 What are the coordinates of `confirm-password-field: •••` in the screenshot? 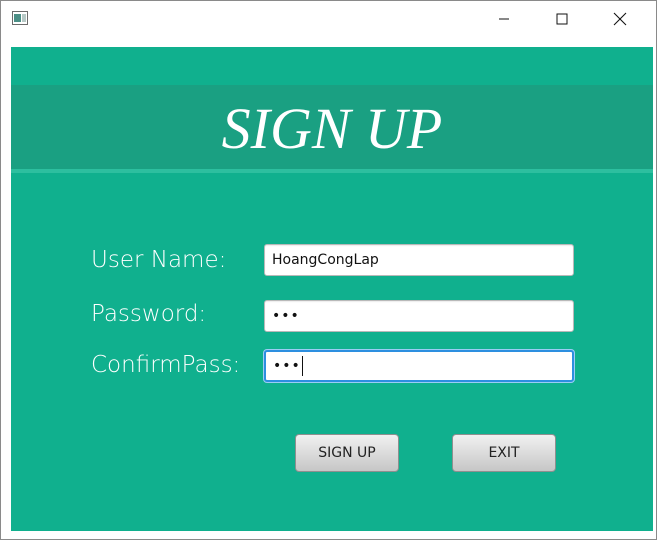 It's located at (419, 366).